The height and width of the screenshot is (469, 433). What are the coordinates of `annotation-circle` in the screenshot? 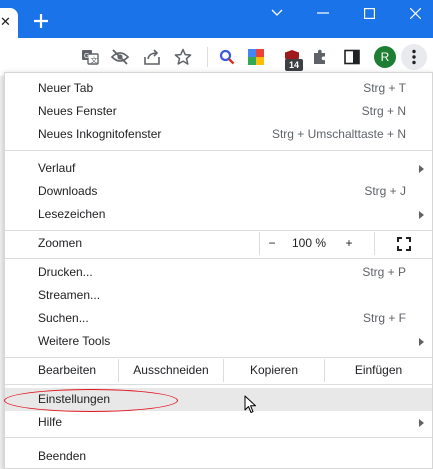 It's located at (91, 400).